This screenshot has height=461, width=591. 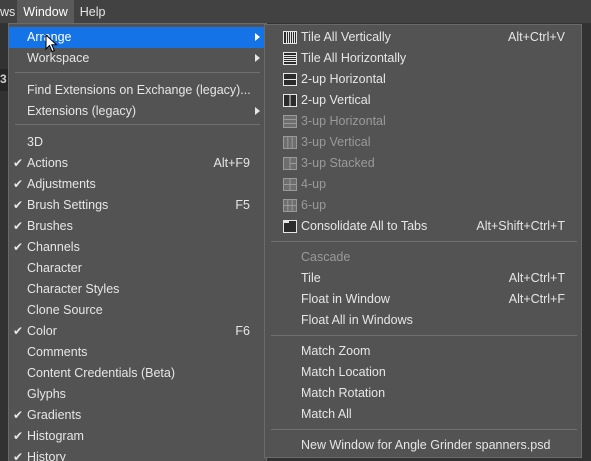 I want to click on menu-item-extensions-legacy: Extensions (legacy), so click(x=137, y=111).